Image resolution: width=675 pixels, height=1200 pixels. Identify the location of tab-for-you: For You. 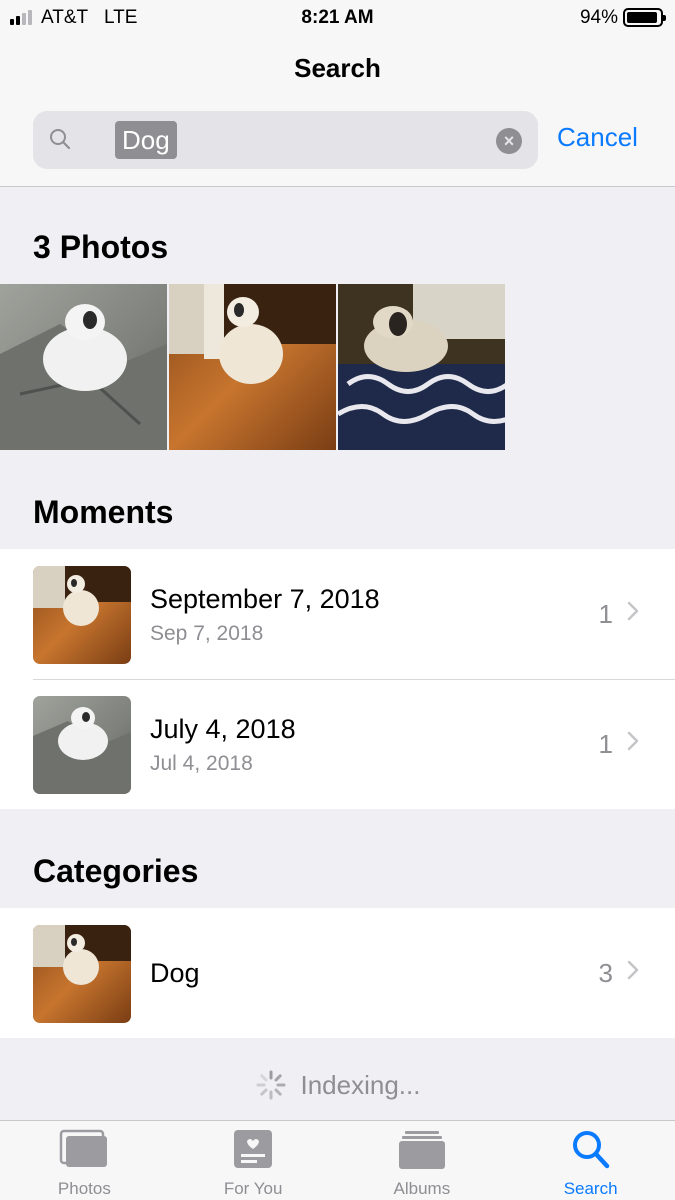
(253, 1160).